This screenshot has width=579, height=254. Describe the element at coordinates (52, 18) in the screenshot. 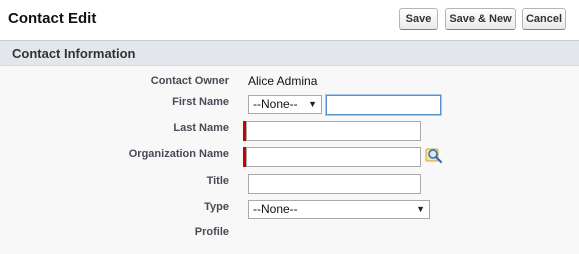

I see `page-title: Contact Edit` at that location.